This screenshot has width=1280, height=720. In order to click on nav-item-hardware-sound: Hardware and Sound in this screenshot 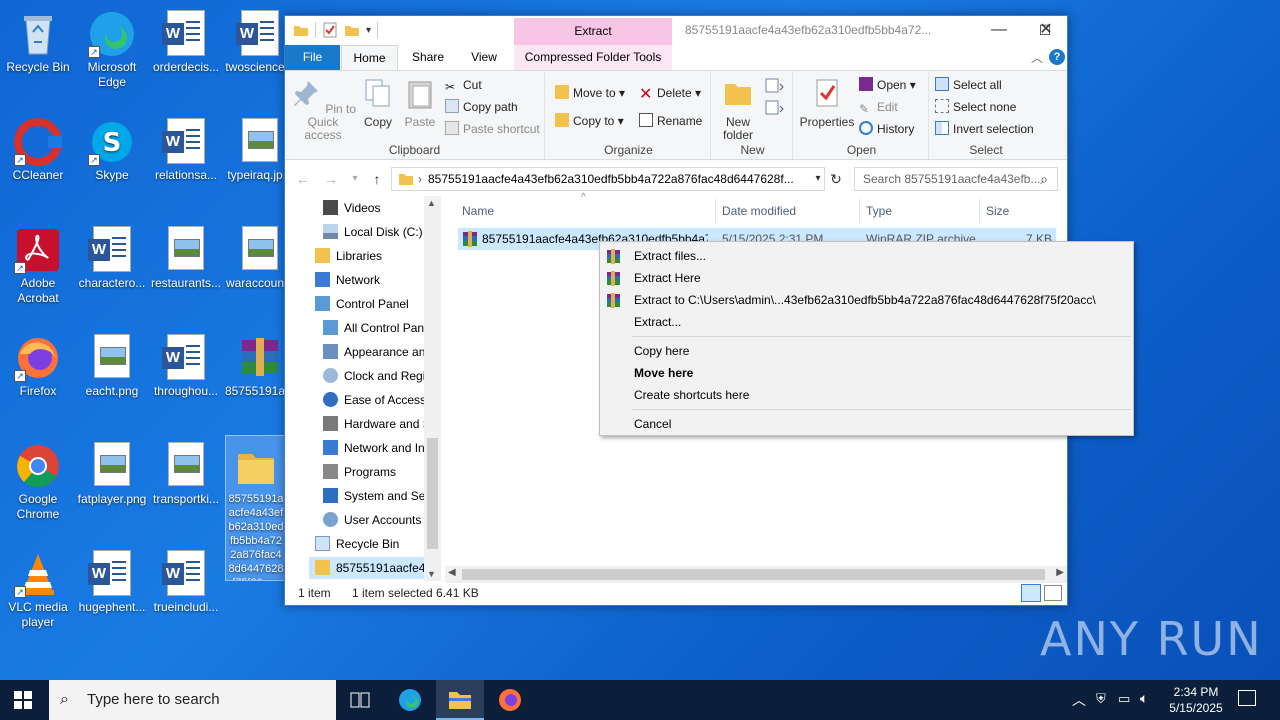, I will do `click(381, 424)`.